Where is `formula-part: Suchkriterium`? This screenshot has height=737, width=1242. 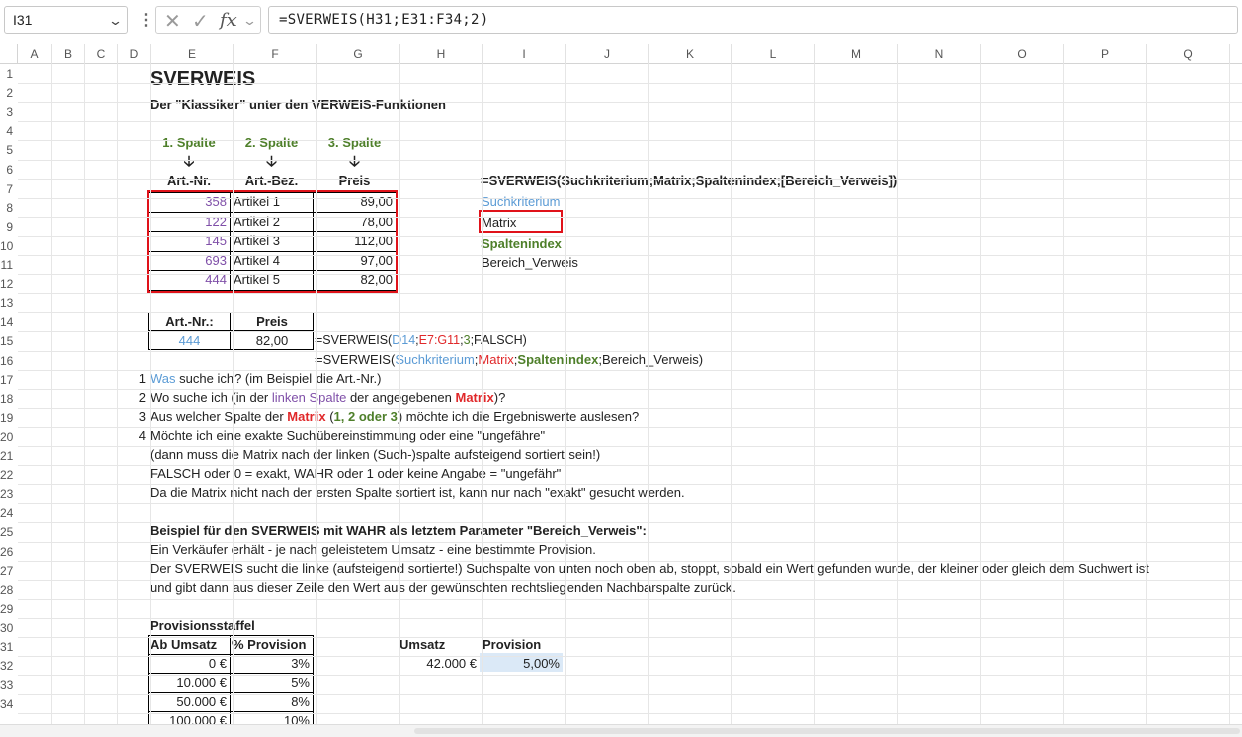
formula-part: Suchkriterium is located at coordinates (435, 359).